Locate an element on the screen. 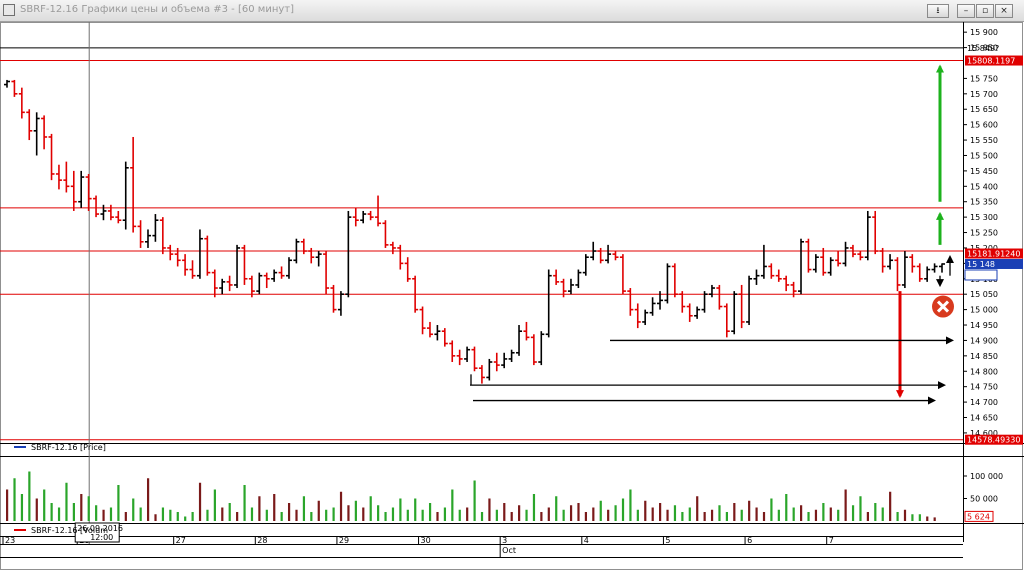 This screenshot has height=571, width=1024. window-app-icon is located at coordinates (9, 10).